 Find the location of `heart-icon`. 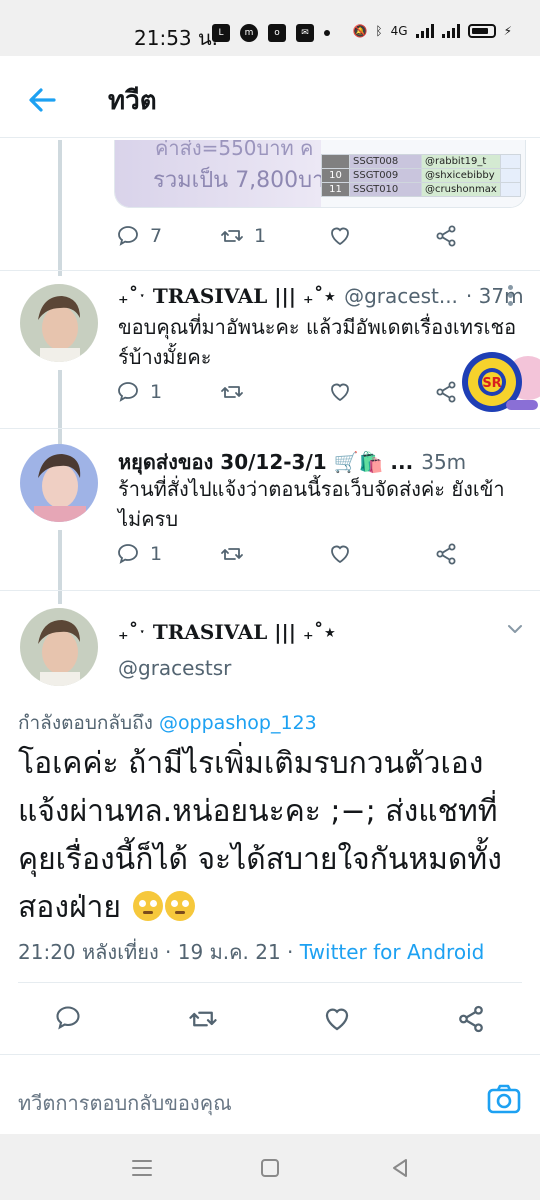

heart-icon is located at coordinates (340, 236).